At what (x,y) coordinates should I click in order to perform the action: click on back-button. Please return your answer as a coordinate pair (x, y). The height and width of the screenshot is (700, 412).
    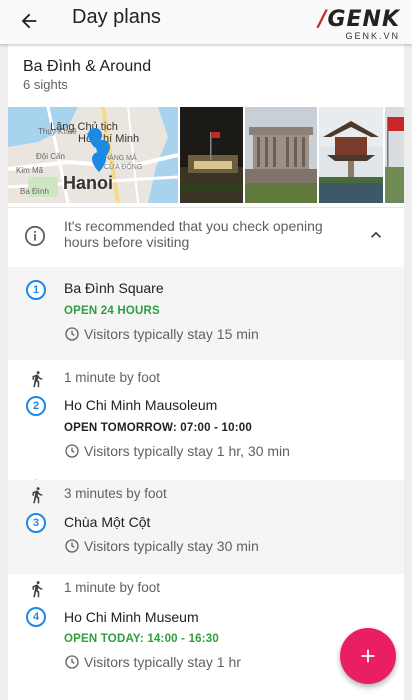
    Looking at the image, I should click on (29, 21).